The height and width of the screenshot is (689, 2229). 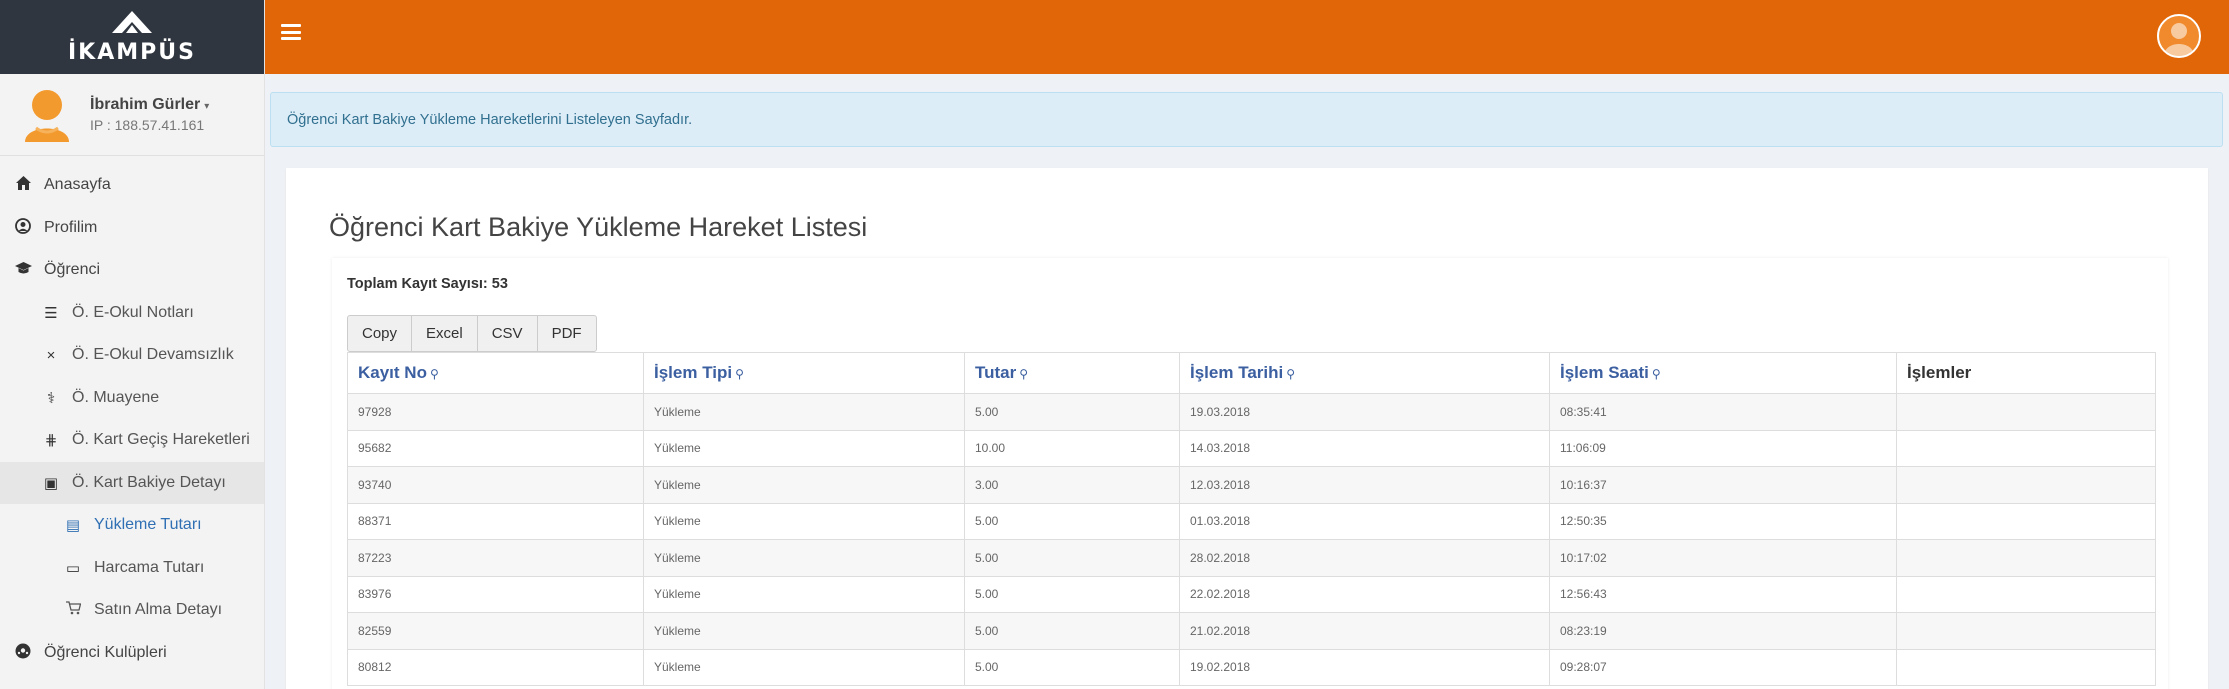 What do you see at coordinates (1364, 667) in the screenshot?
I see `cell-islem-tarihi: 19.02.2018` at bounding box center [1364, 667].